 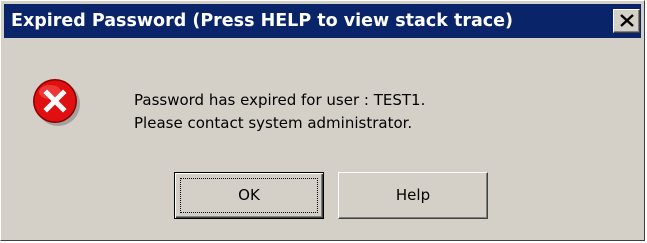 I want to click on close-icon, so click(x=627, y=20).